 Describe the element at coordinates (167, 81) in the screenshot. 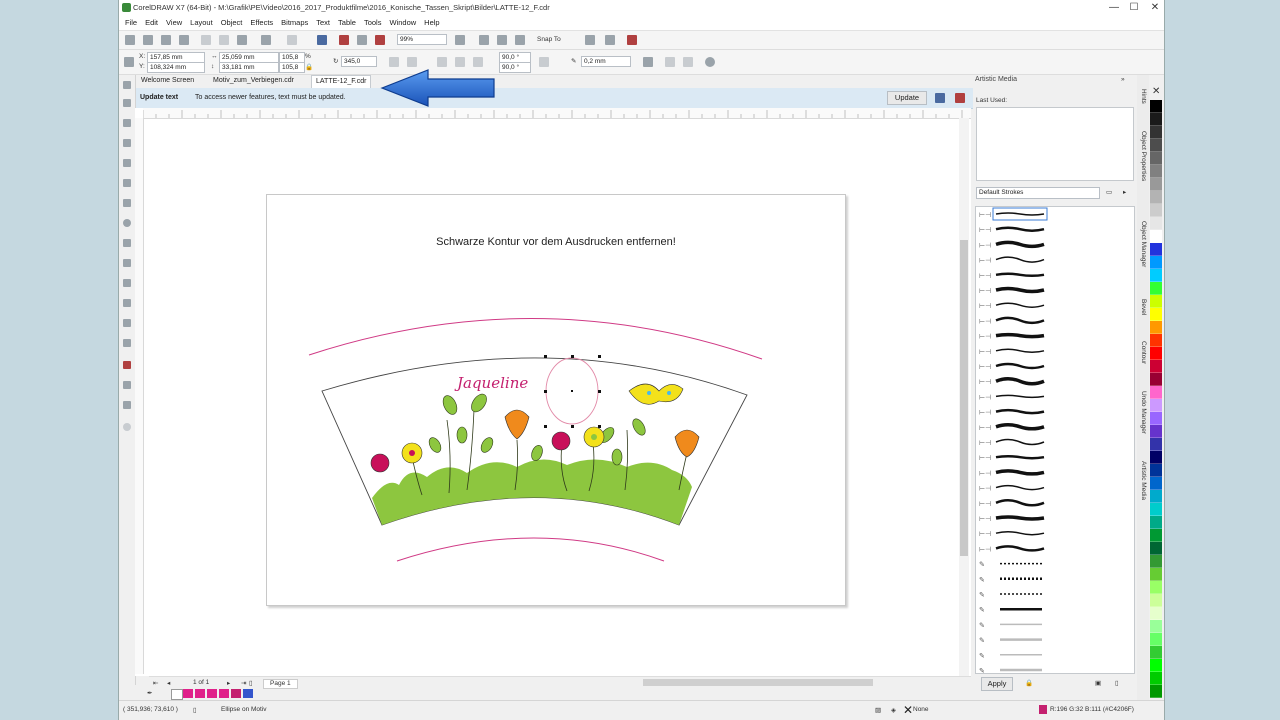

I see `tab-welcome-screen: Welcome Screen` at that location.